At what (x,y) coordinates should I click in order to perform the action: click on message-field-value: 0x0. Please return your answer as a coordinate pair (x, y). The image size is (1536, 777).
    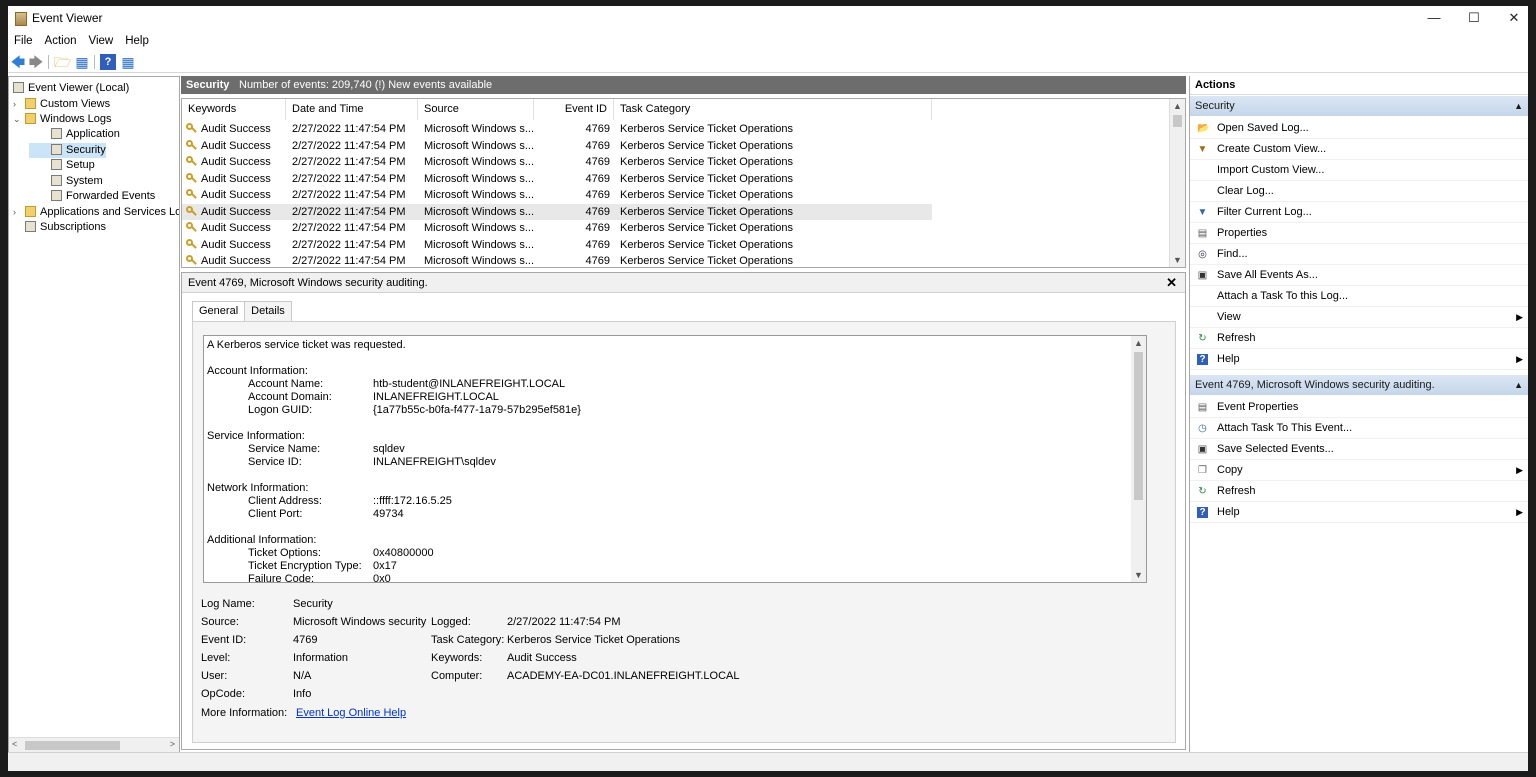
    Looking at the image, I should click on (382, 578).